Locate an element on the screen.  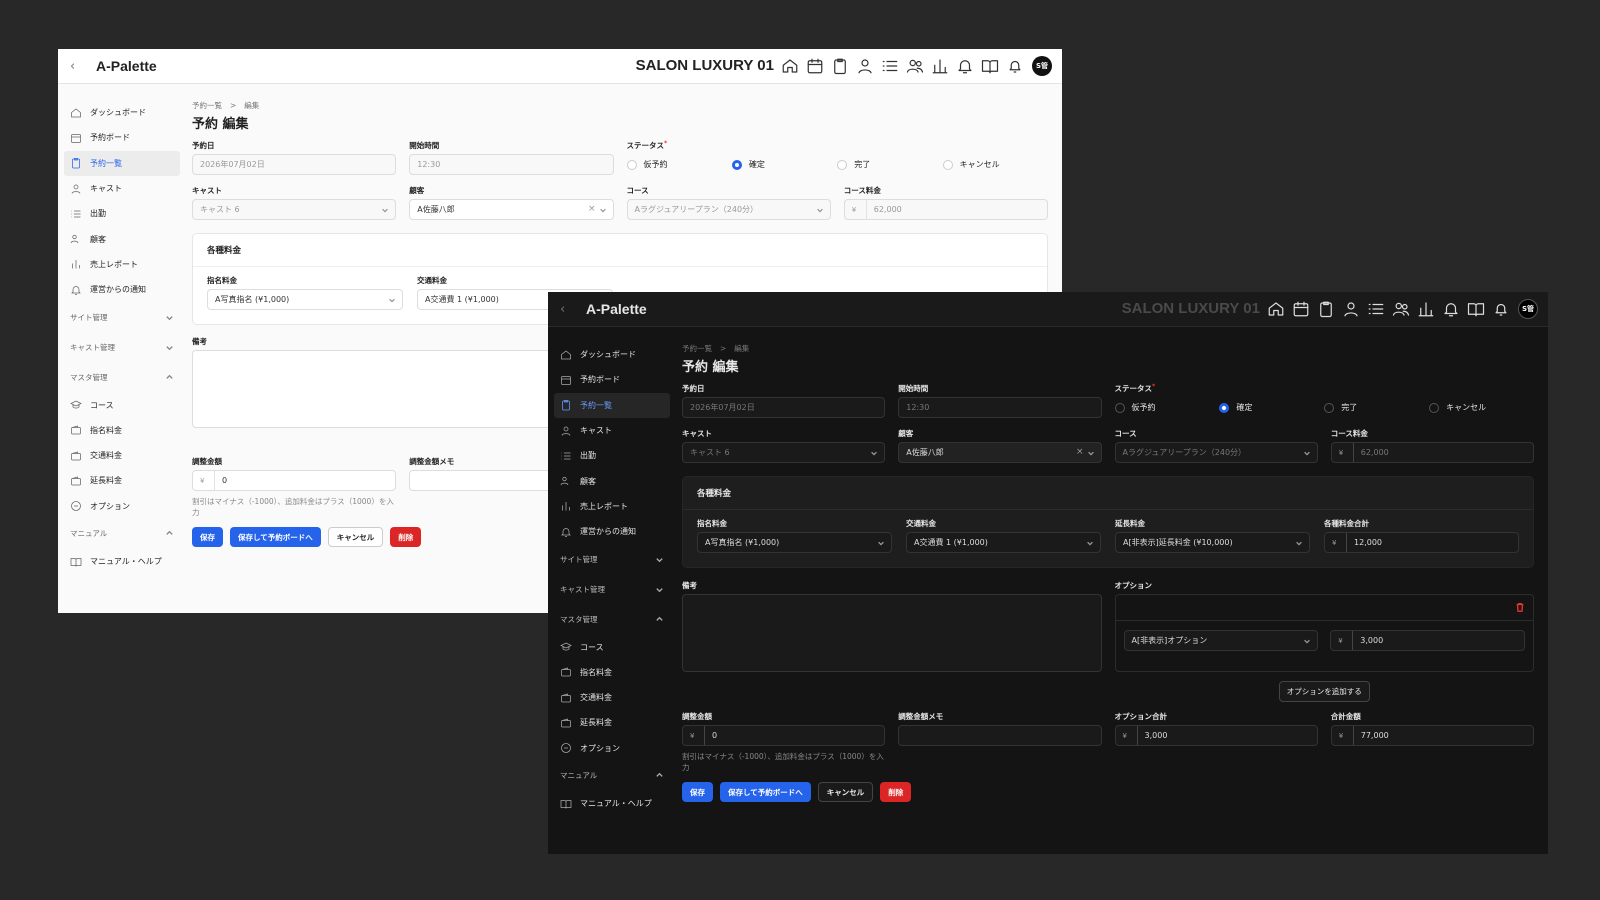
option-price-field: ¥3,000 is located at coordinates (1427, 640).